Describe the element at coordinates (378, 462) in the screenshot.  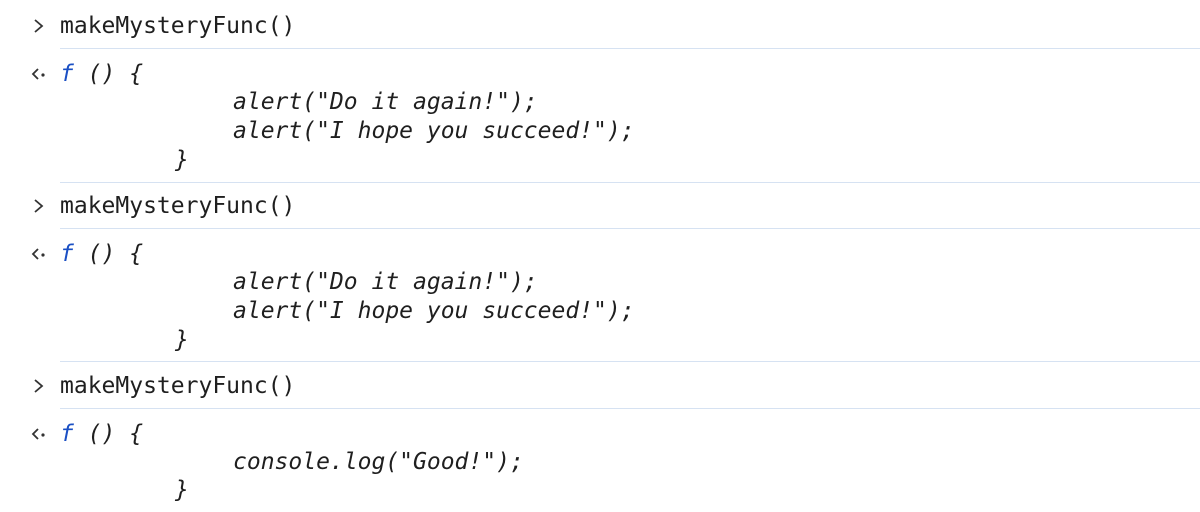
I see `code-line: console.log("Good!");` at that location.